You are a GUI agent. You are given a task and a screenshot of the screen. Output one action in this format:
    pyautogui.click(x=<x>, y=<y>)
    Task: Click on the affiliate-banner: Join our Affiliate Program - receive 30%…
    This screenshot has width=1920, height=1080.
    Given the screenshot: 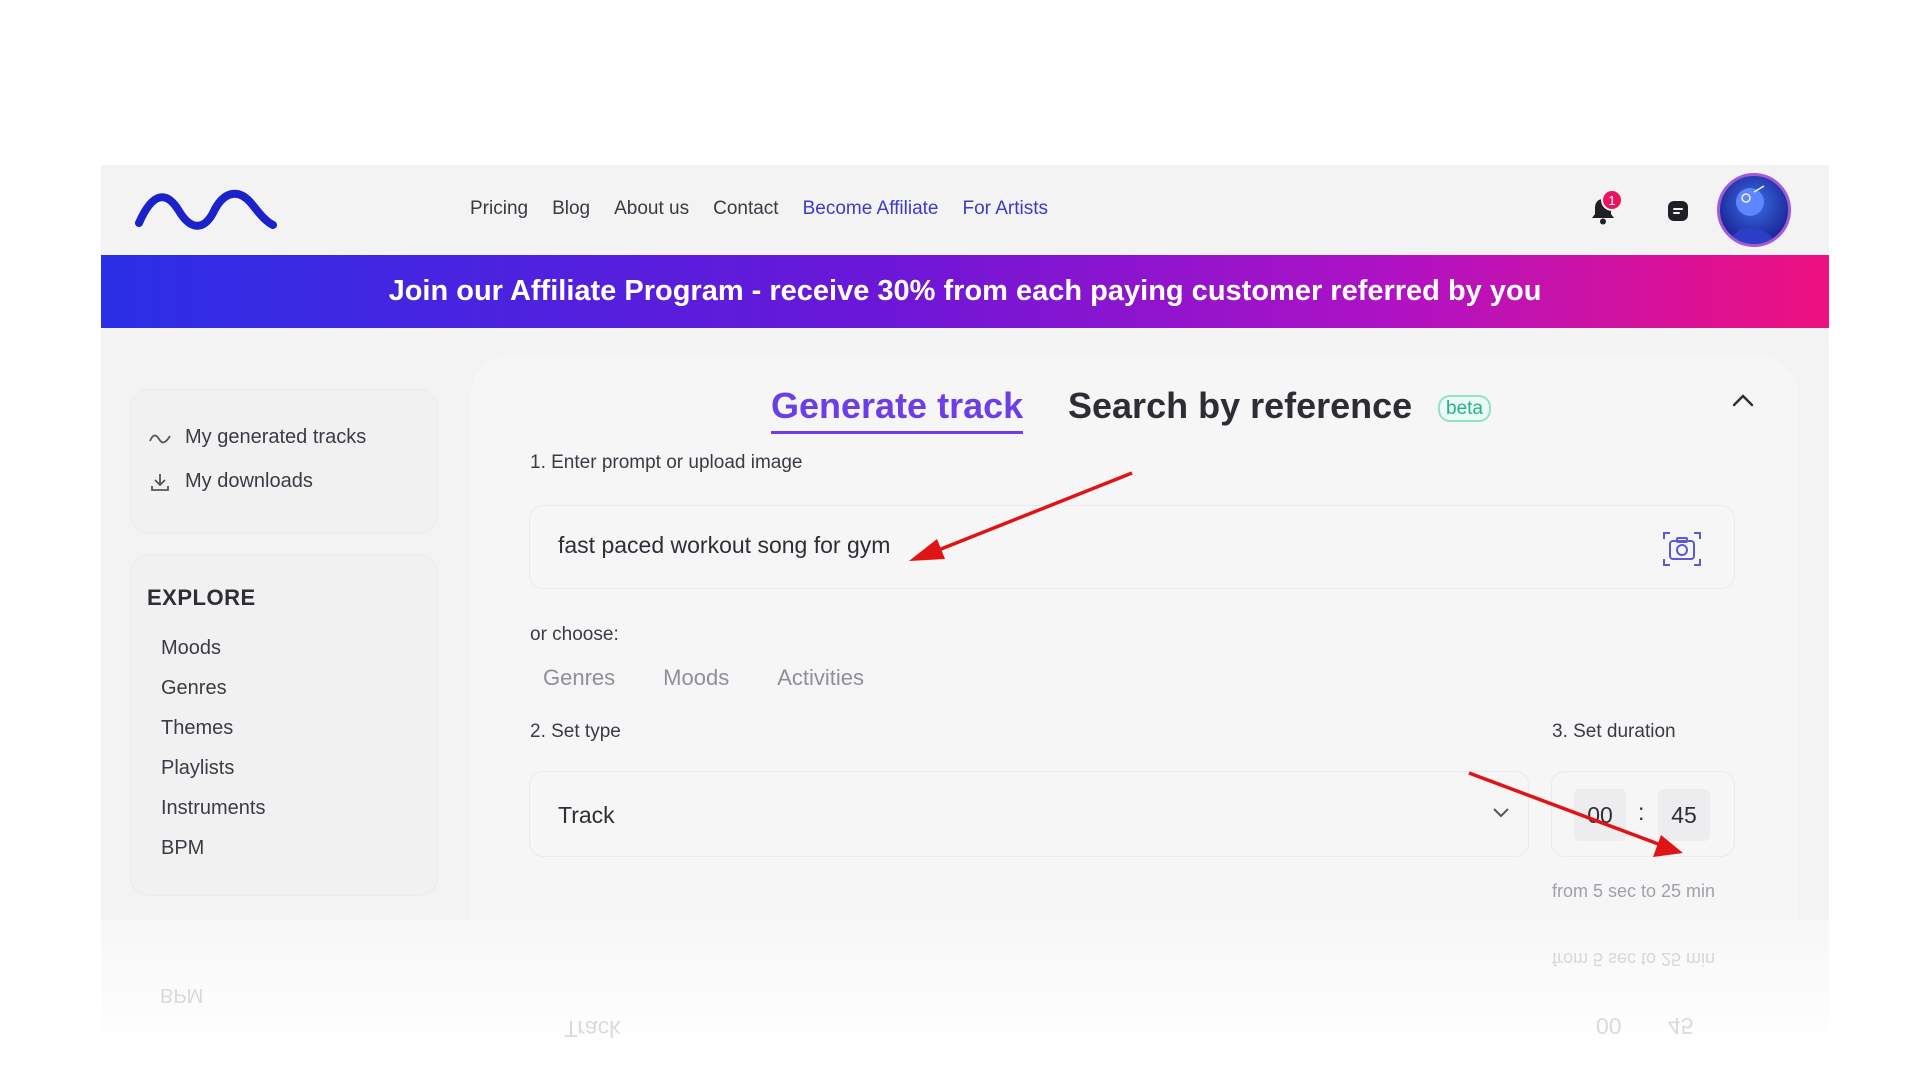 What is the action you would take?
    pyautogui.click(x=965, y=291)
    